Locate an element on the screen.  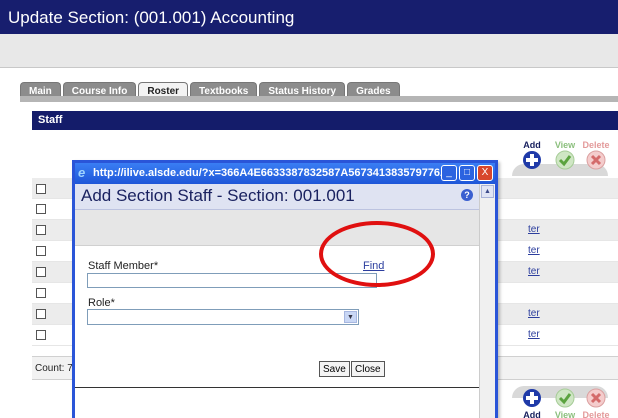
tab-underline is located at coordinates (319, 99).